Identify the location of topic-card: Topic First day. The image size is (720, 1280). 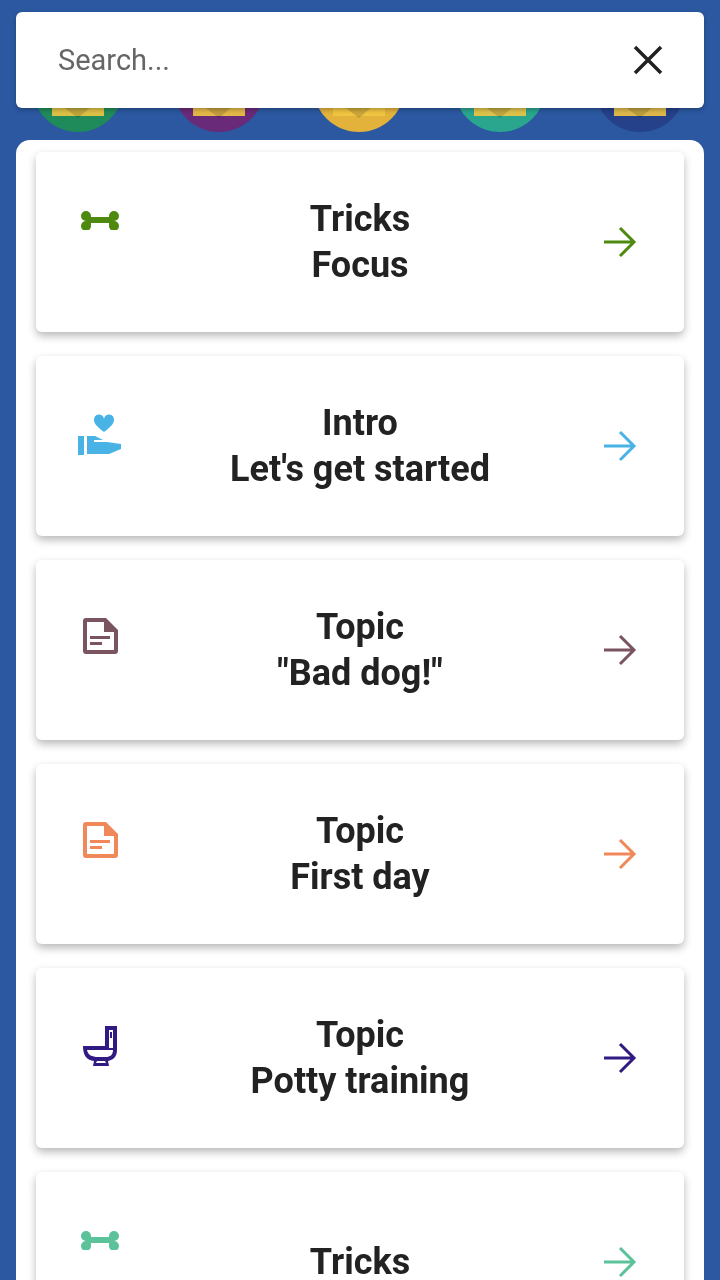
(360, 854).